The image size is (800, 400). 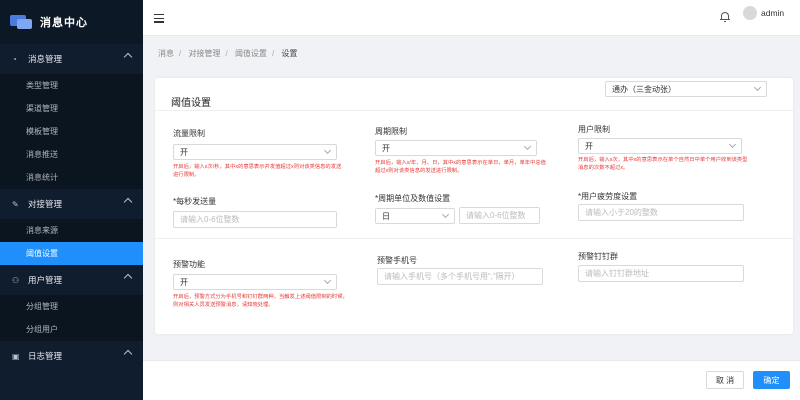 I want to click on menu-toggle-icon, so click(x=159, y=18).